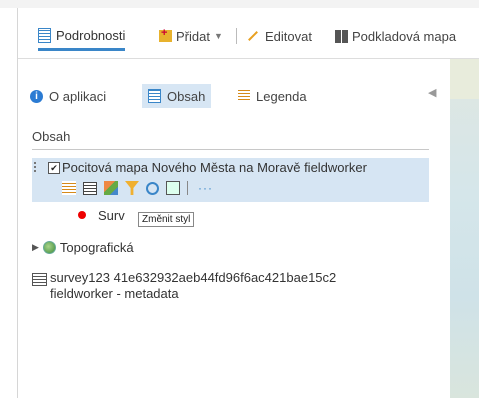 The height and width of the screenshot is (398, 479). I want to click on map-land-area, so click(464, 79).